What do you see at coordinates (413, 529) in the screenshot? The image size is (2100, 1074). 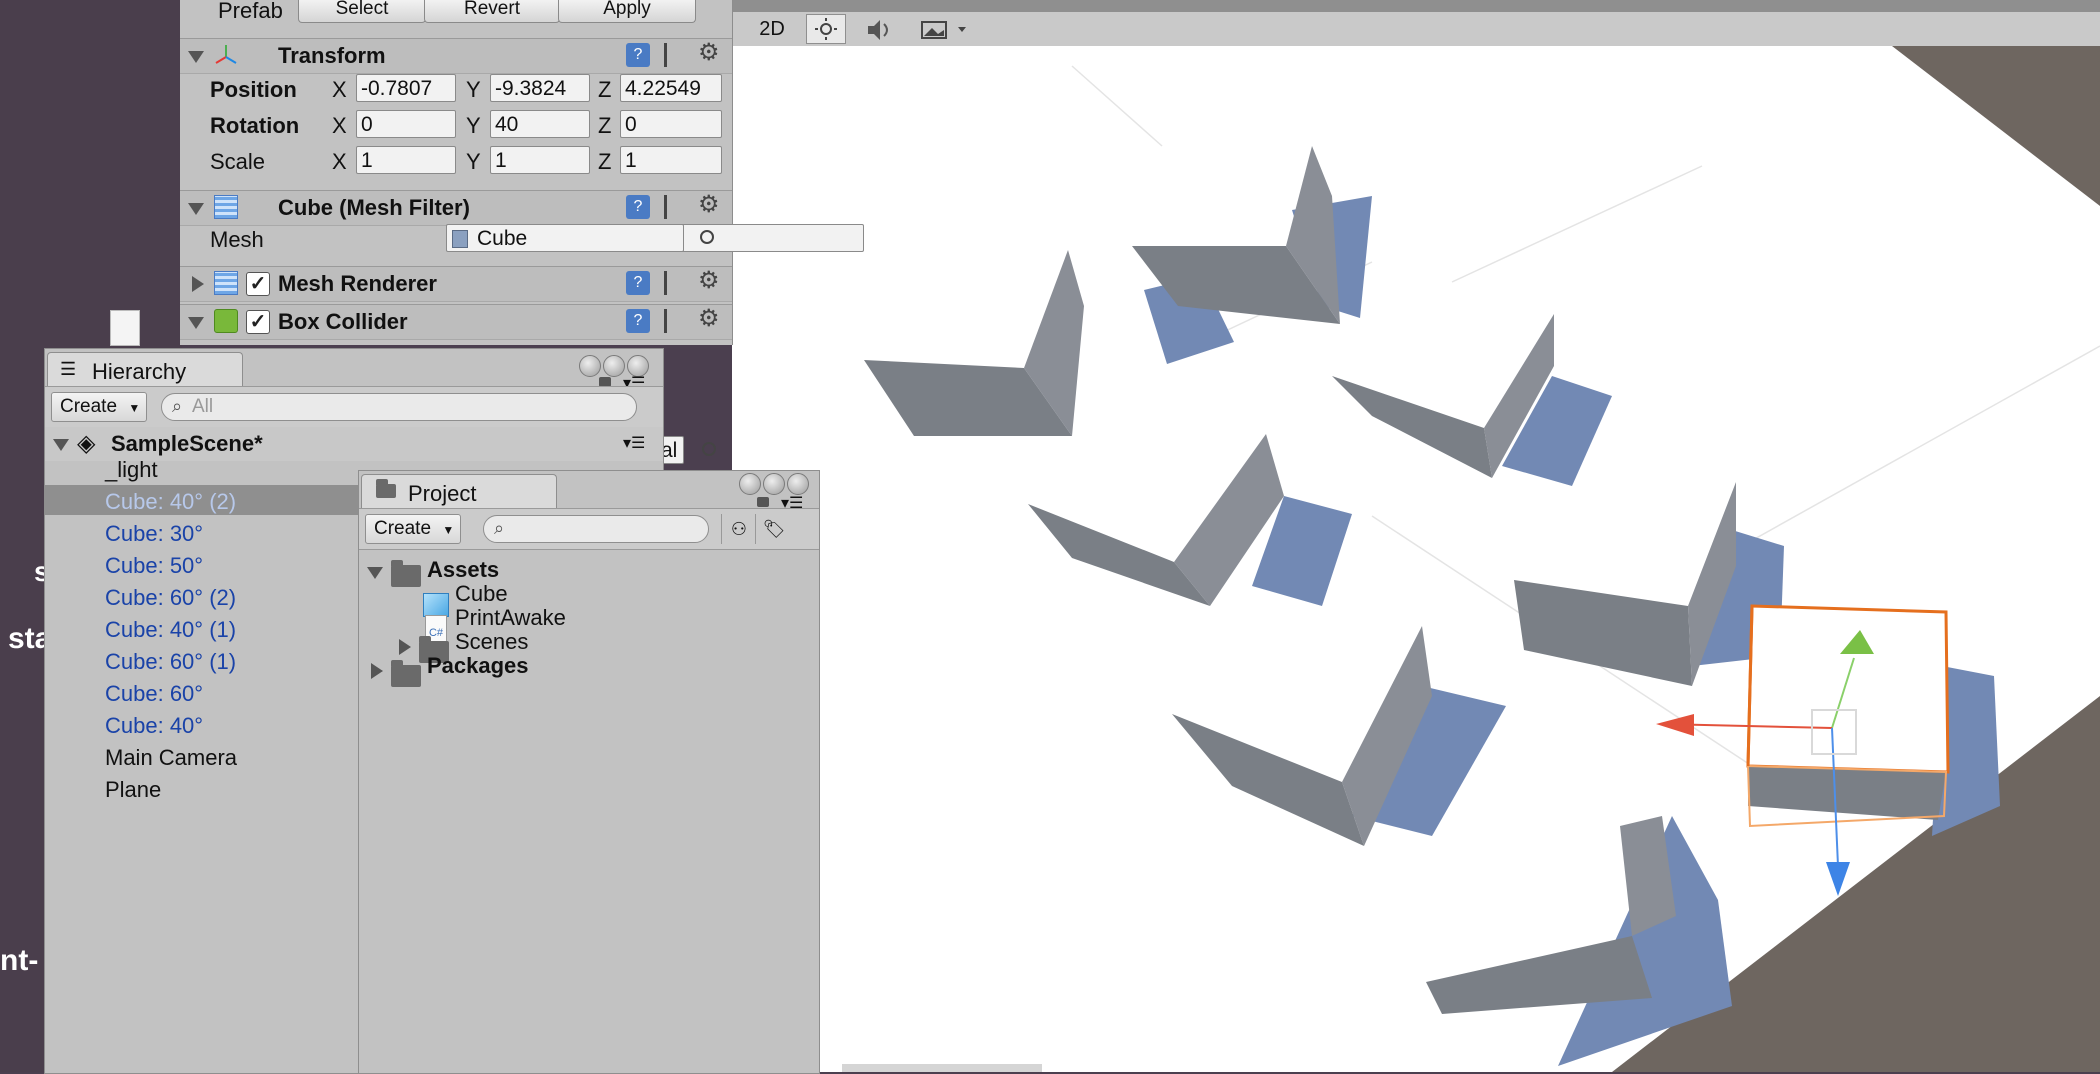 I see `project-create-button: Create ▼` at bounding box center [413, 529].